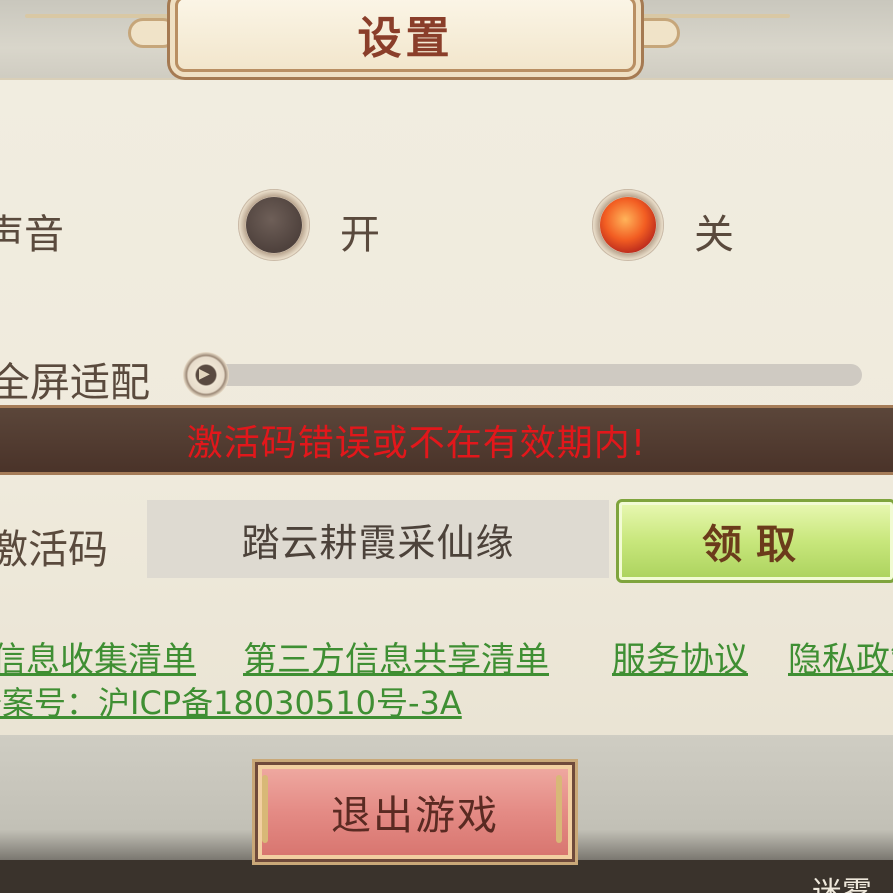 This screenshot has height=893, width=893. What do you see at coordinates (842, 880) in the screenshot?
I see `corner-text: 迷雾` at bounding box center [842, 880].